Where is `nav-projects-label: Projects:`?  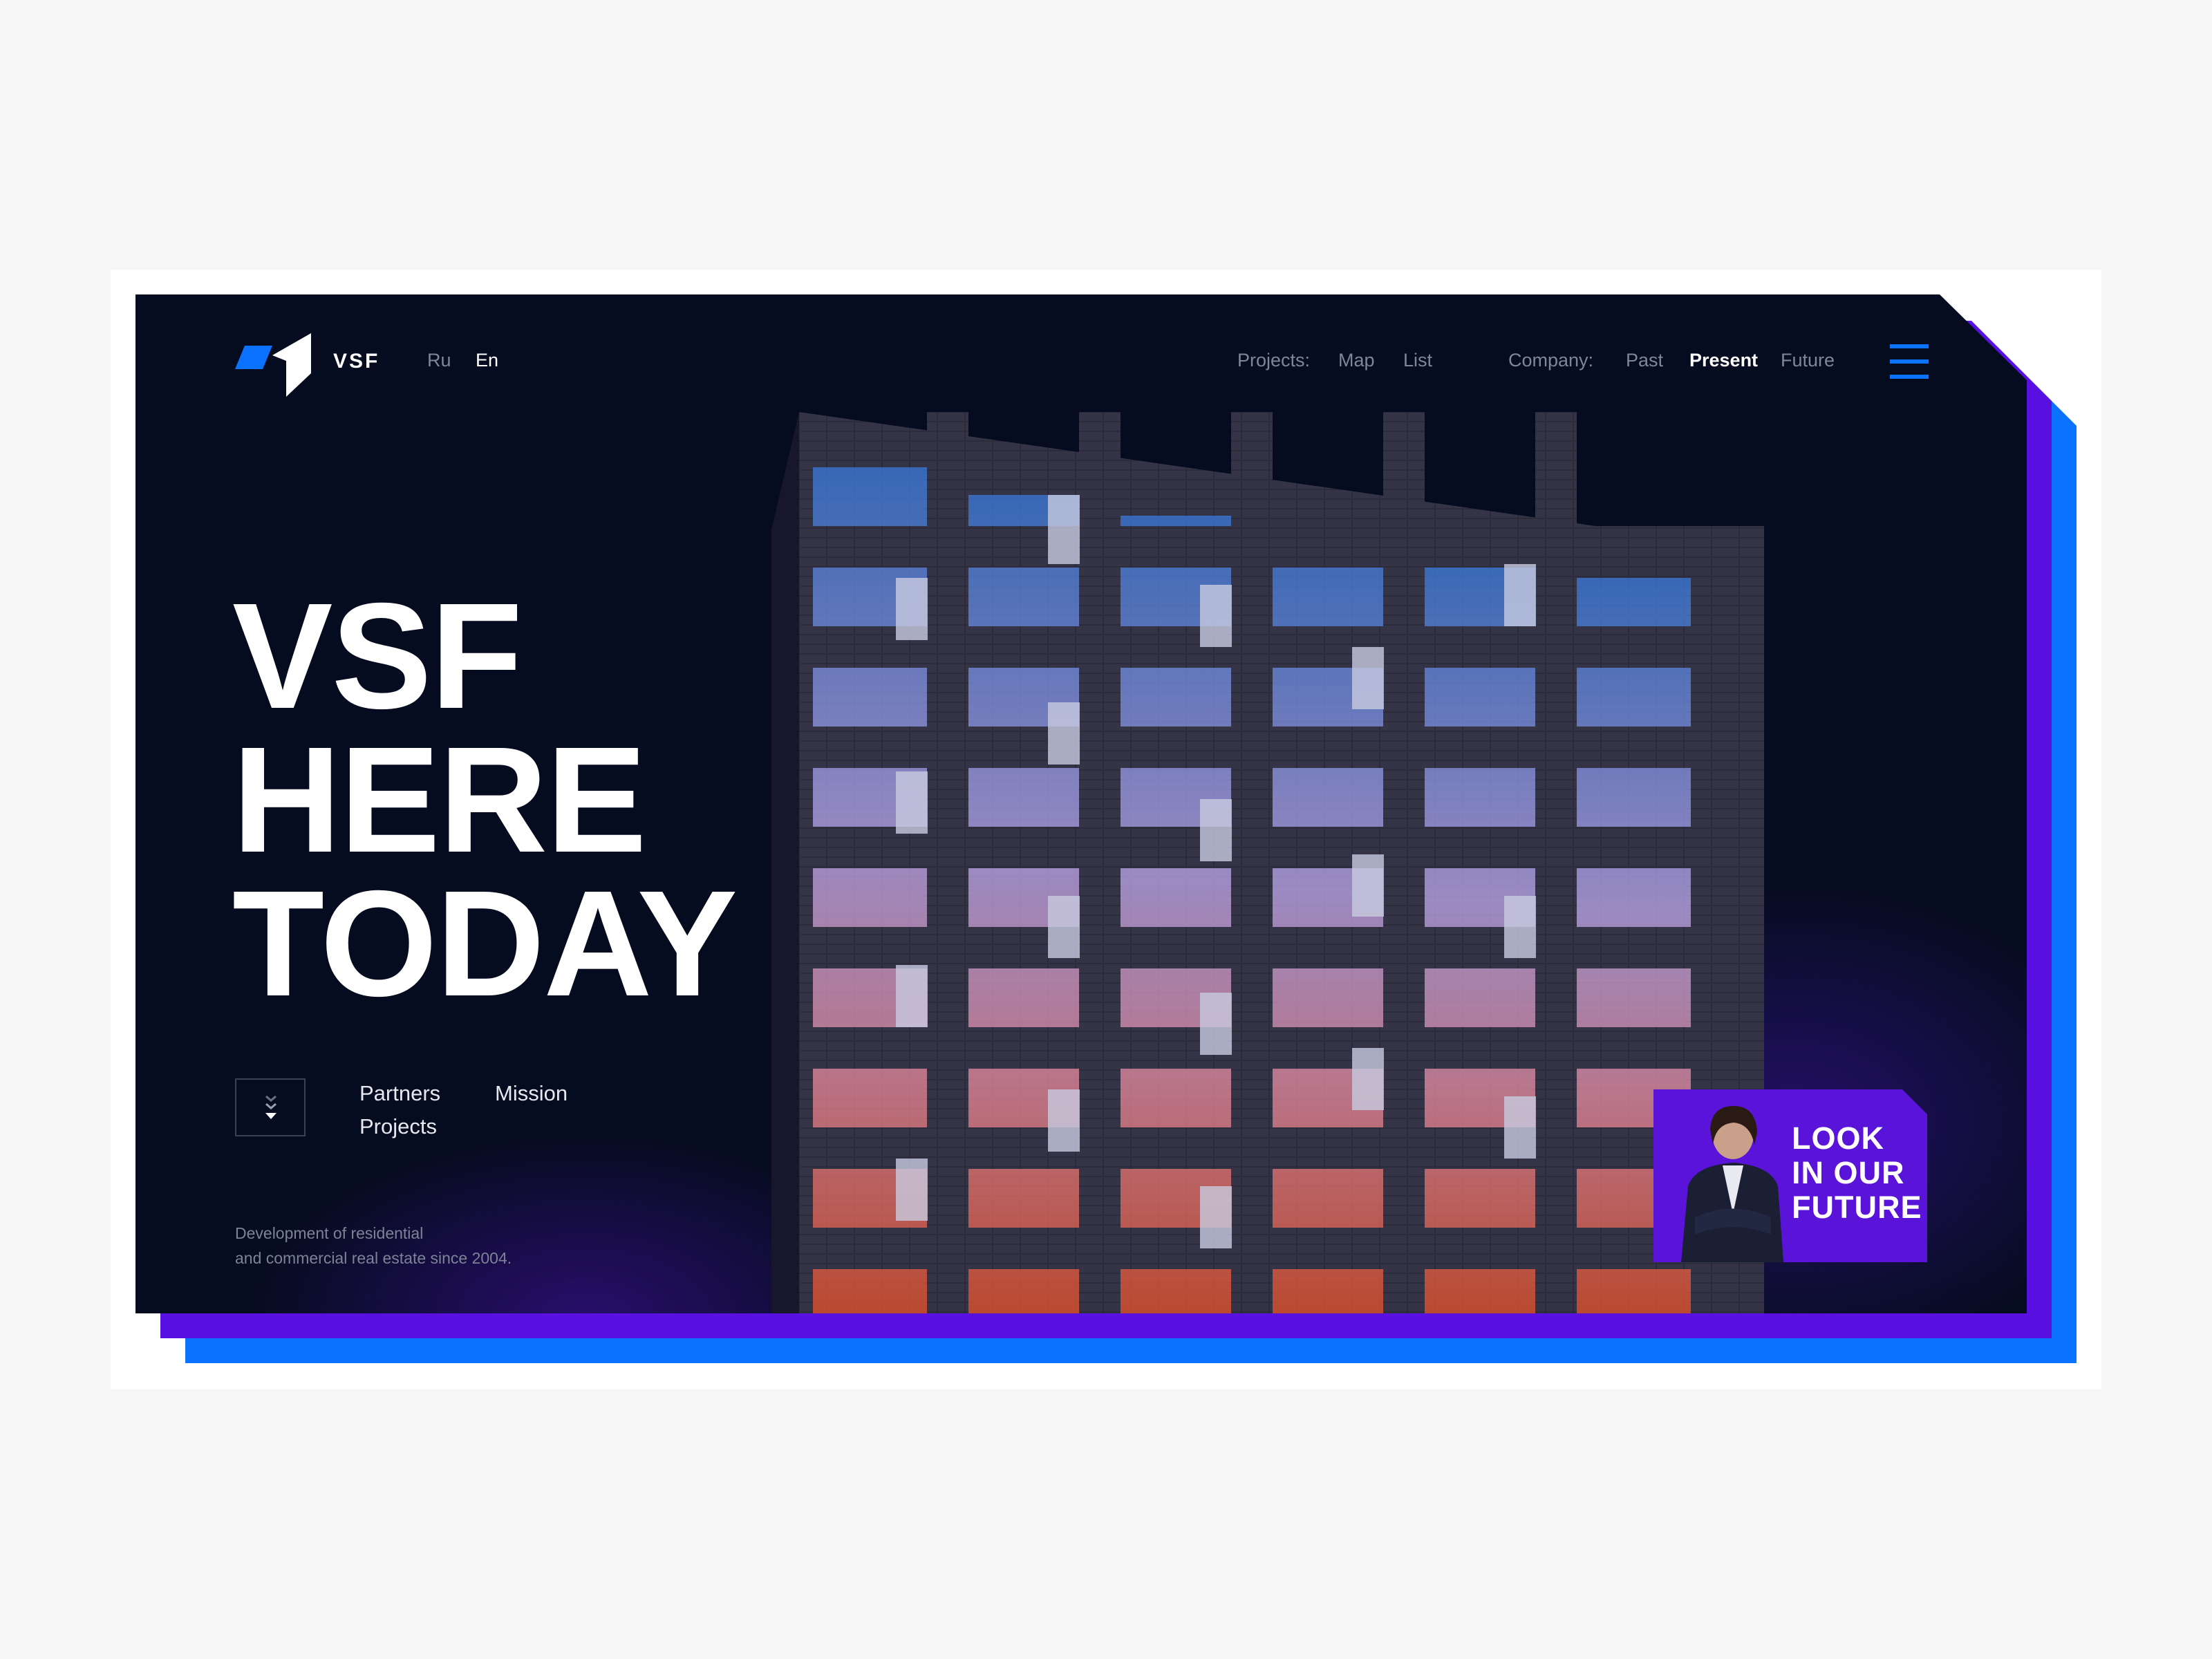 nav-projects-label: Projects: is located at coordinates (1274, 360).